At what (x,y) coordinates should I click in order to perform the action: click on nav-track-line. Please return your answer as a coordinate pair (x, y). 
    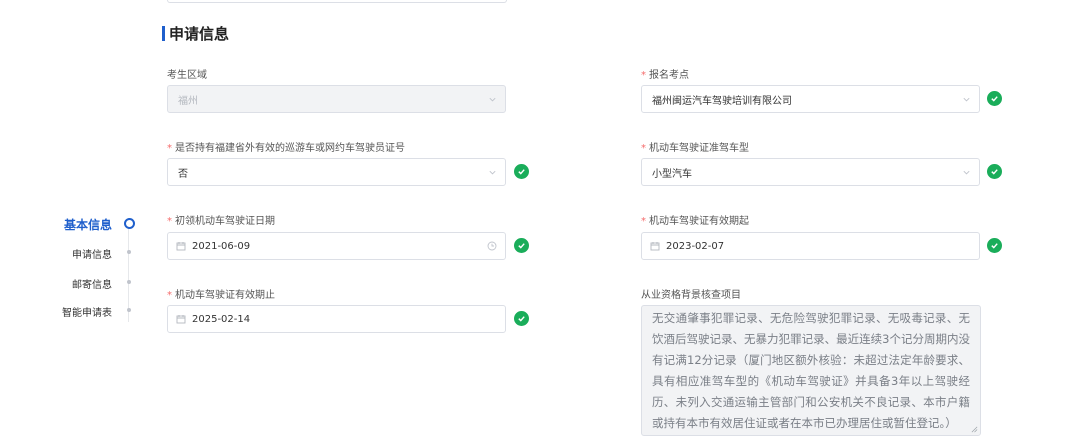
    Looking at the image, I should click on (128, 272).